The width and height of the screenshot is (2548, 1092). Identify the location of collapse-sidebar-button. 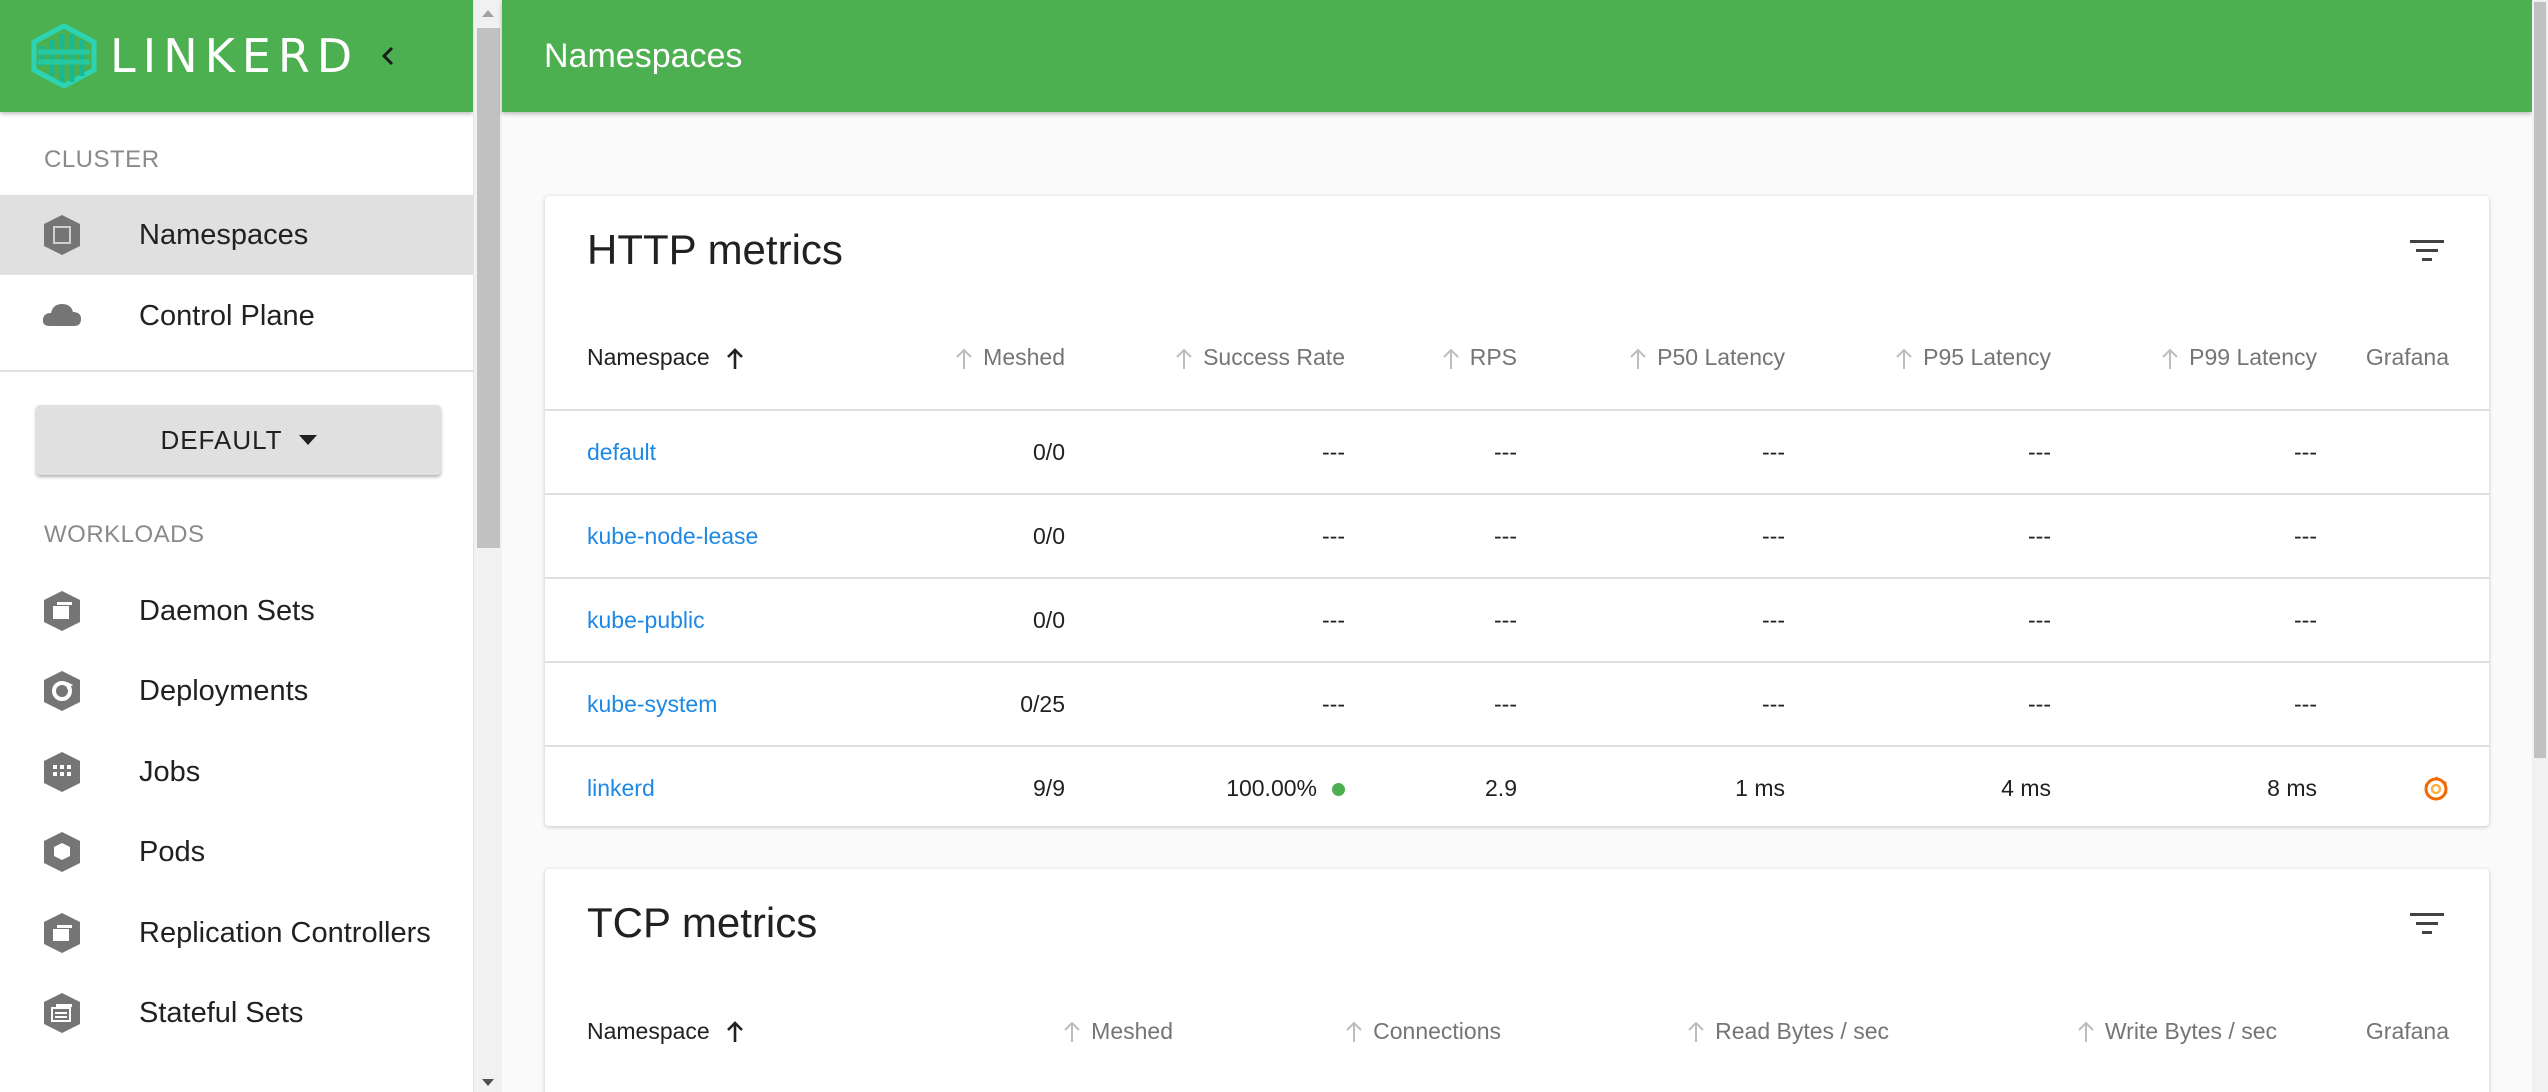
(388, 56).